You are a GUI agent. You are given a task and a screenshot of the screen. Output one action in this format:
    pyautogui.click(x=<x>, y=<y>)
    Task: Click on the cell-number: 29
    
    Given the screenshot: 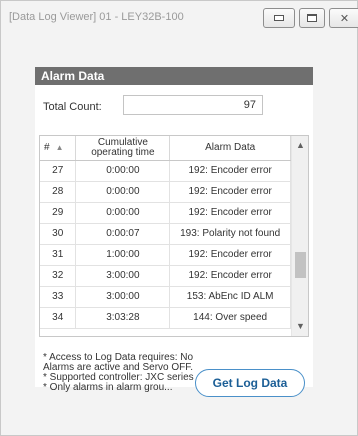 What is the action you would take?
    pyautogui.click(x=58, y=213)
    